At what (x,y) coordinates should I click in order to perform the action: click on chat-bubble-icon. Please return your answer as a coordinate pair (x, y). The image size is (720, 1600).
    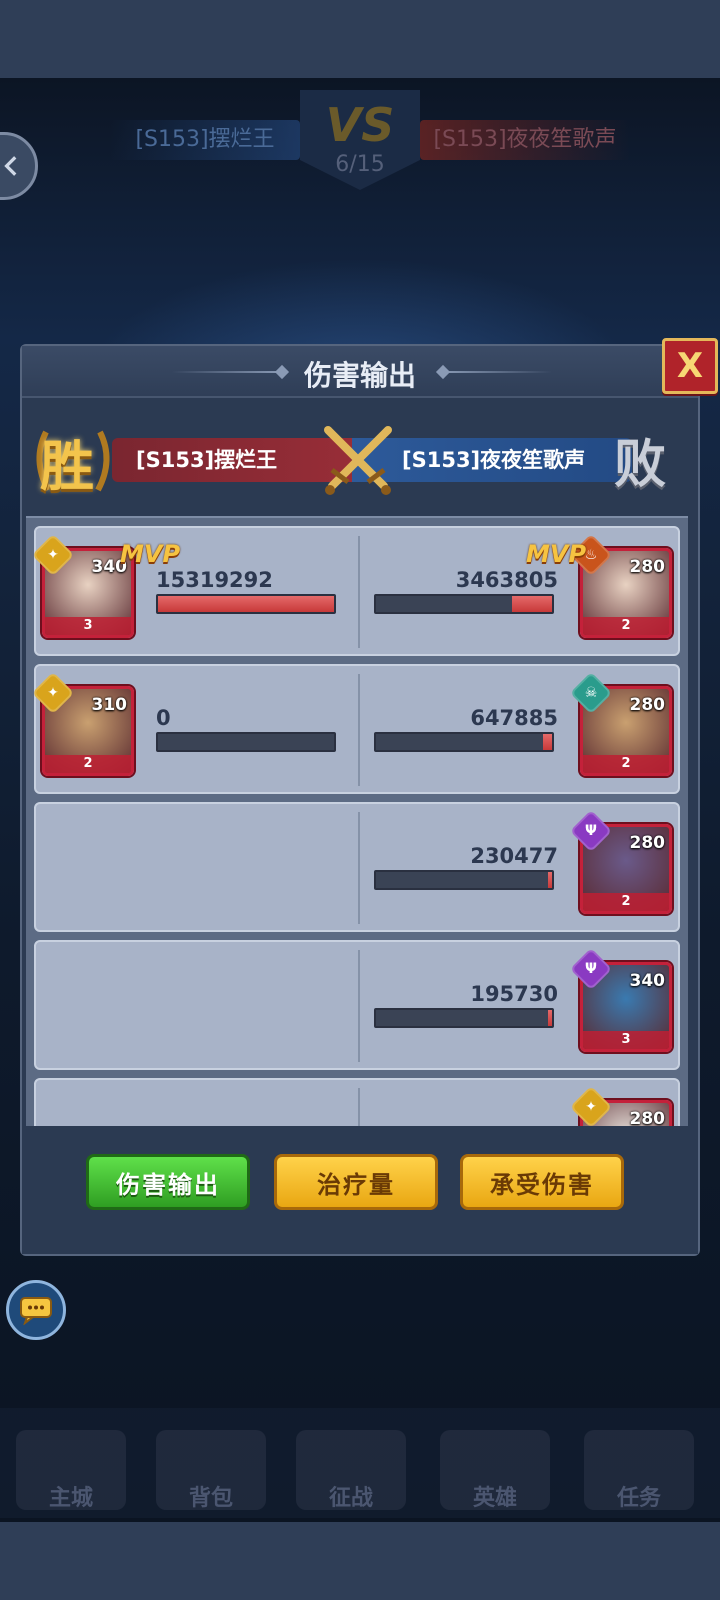
    Looking at the image, I should click on (36, 1311).